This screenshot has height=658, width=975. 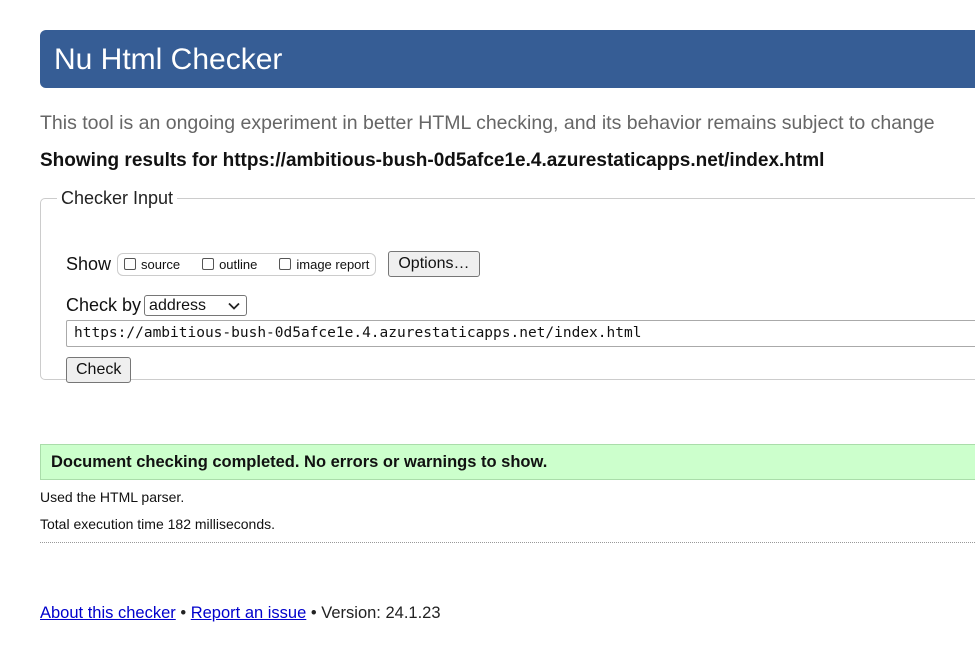 What do you see at coordinates (177, 305) in the screenshot?
I see `check-by-selected-value: address` at bounding box center [177, 305].